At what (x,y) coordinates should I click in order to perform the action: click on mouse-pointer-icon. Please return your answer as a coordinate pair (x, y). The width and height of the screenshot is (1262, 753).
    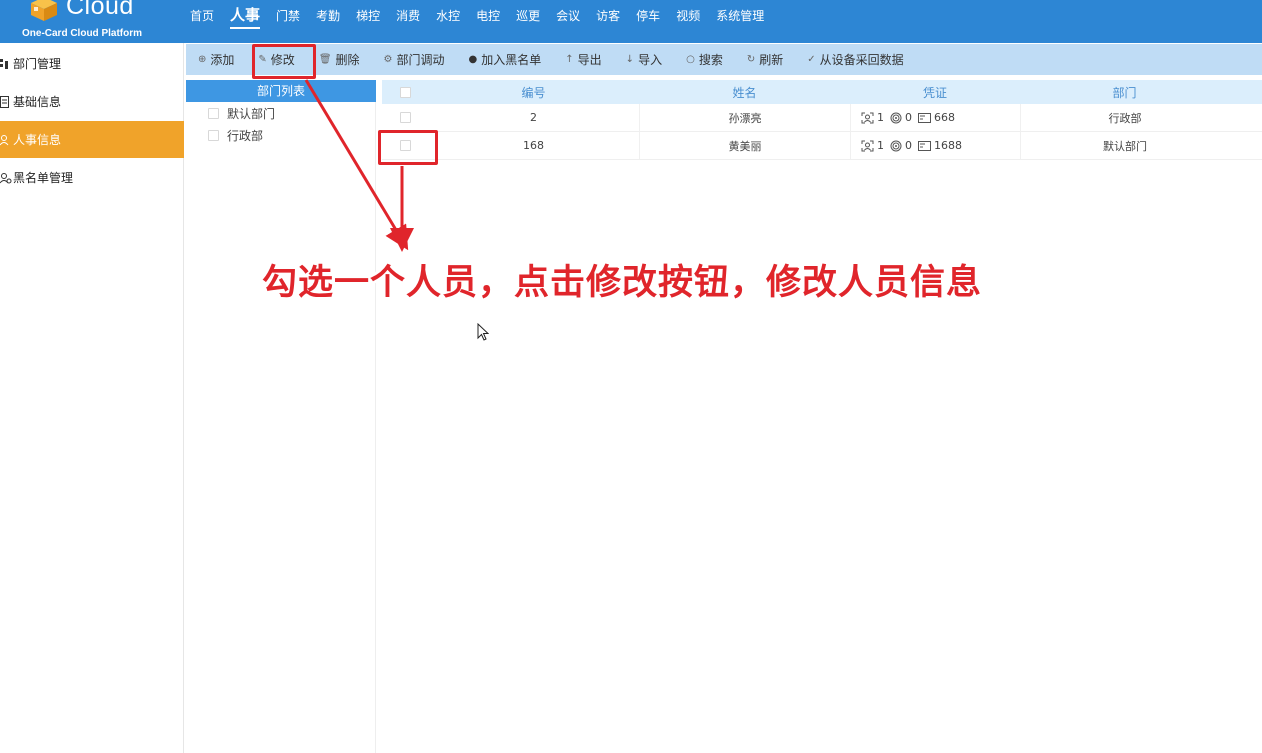
    Looking at the image, I should click on (483, 332).